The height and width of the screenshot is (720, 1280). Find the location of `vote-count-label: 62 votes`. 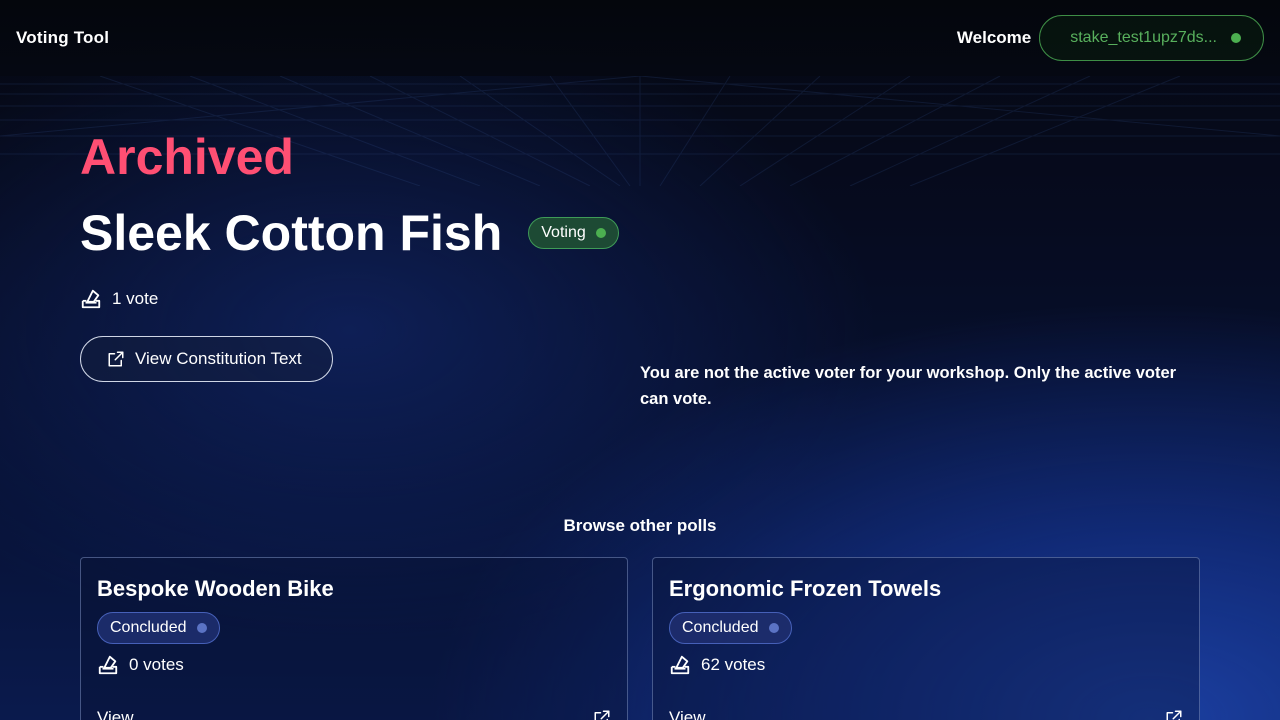

vote-count-label: 62 votes is located at coordinates (733, 664).